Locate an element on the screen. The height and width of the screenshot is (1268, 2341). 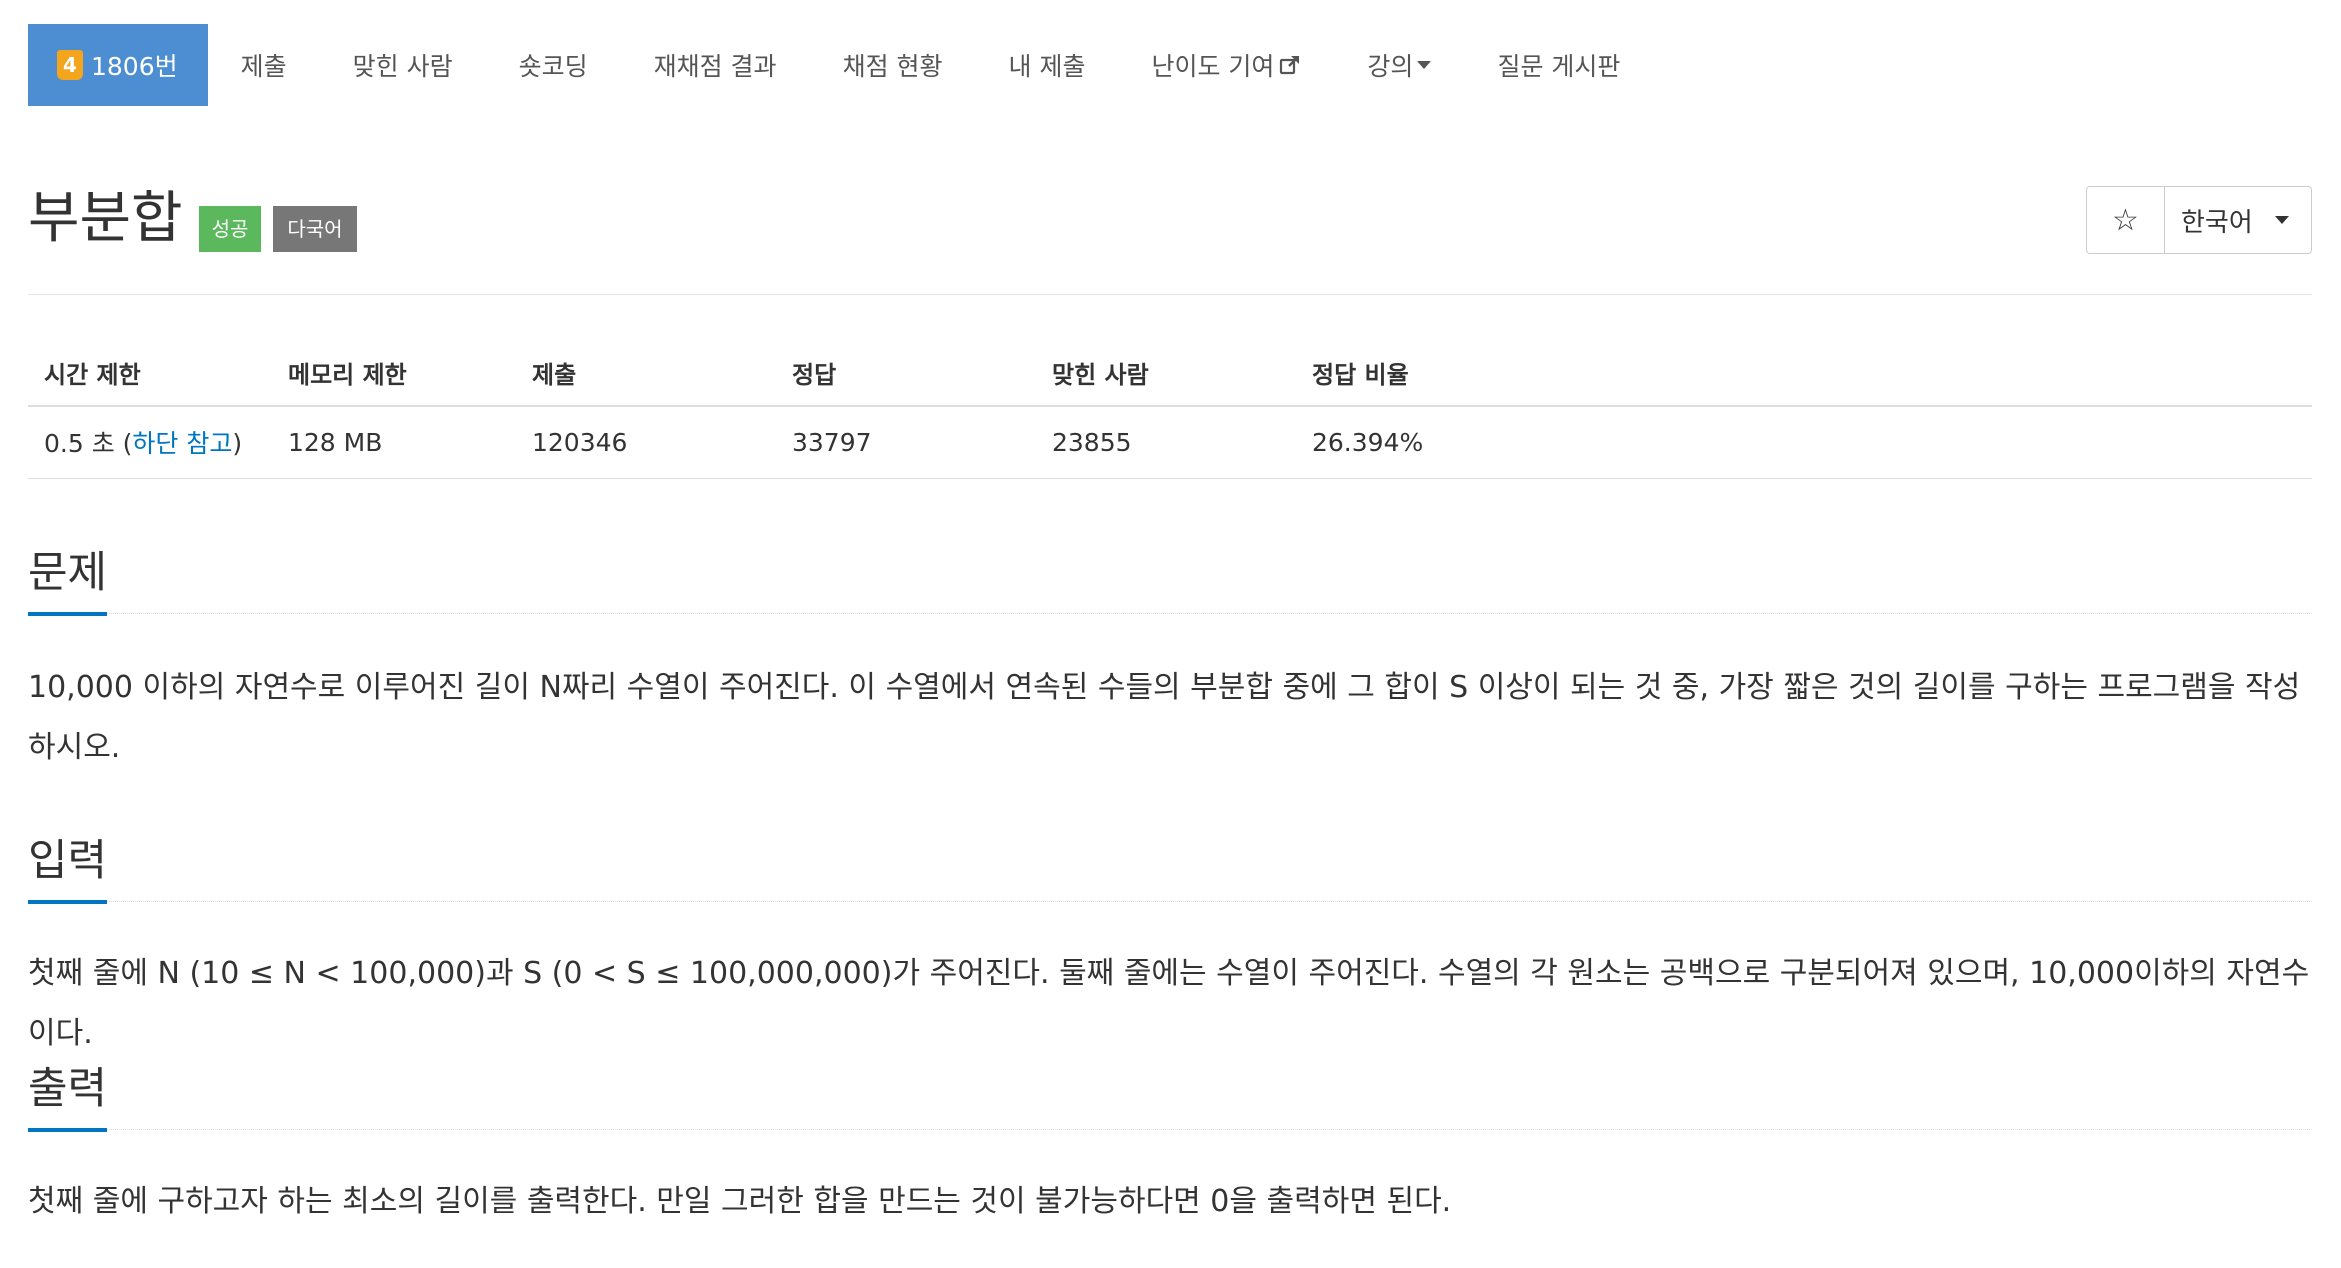
cell-accepted: 33797 is located at coordinates (906, 442).